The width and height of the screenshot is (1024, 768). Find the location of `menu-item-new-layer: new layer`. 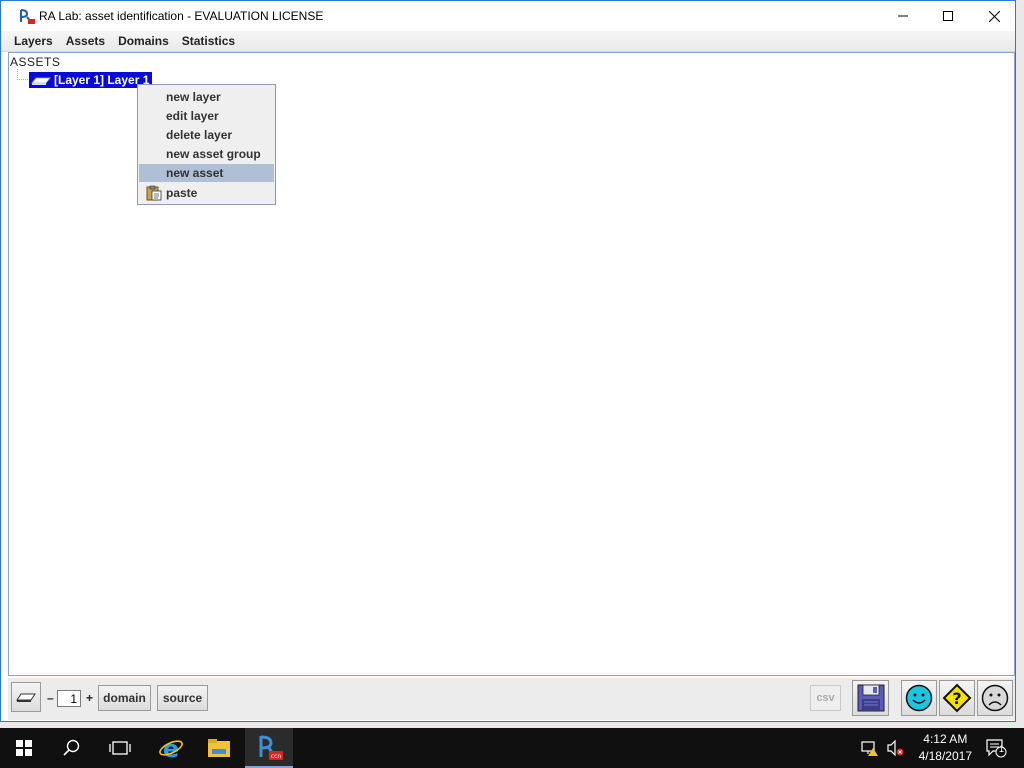

menu-item-new-layer: new layer is located at coordinates (206, 97).